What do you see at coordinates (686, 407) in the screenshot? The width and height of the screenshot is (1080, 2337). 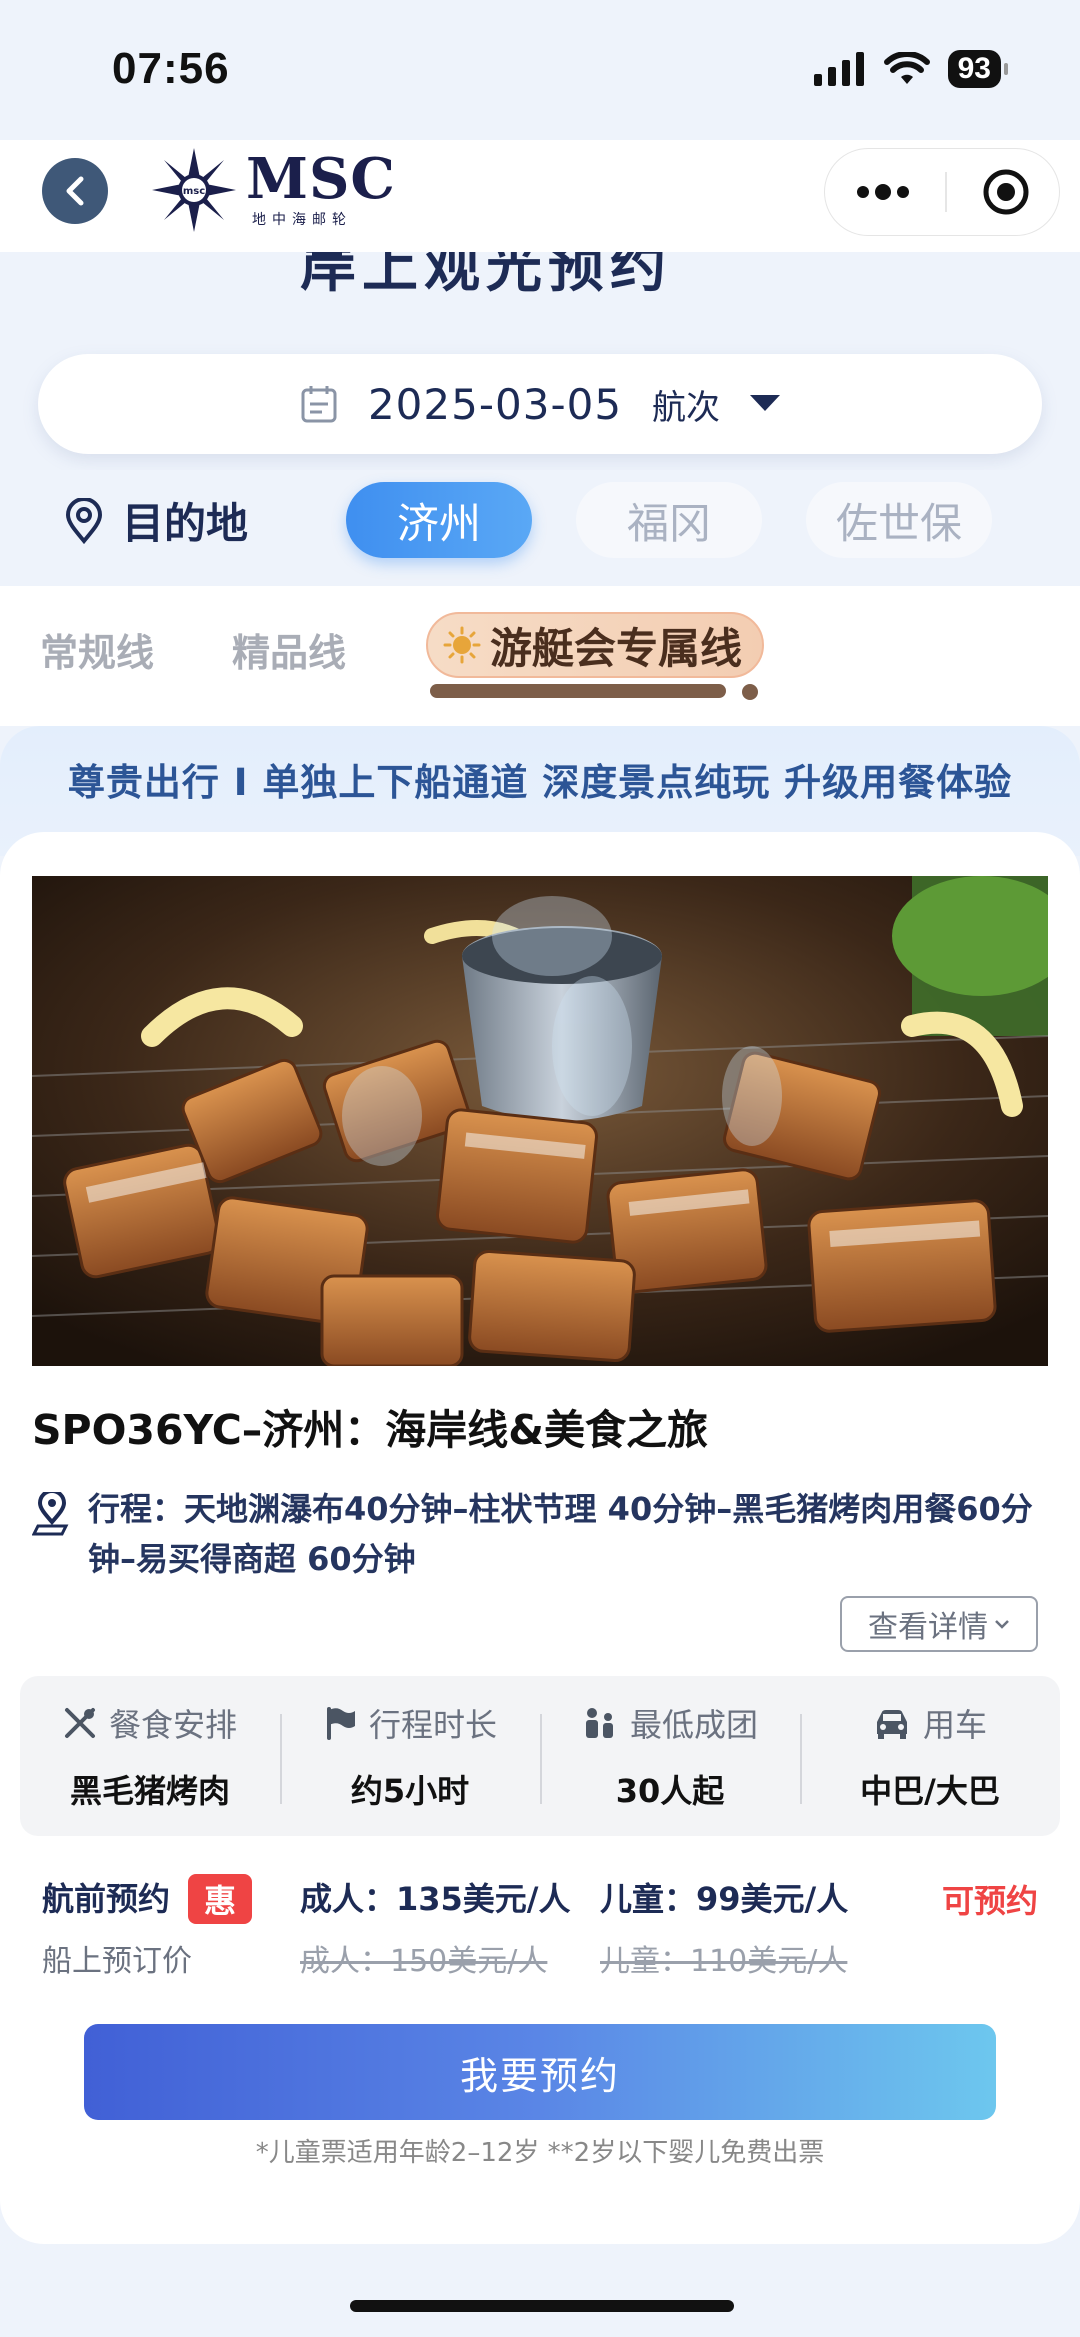 I see `voyage-label: 航次` at bounding box center [686, 407].